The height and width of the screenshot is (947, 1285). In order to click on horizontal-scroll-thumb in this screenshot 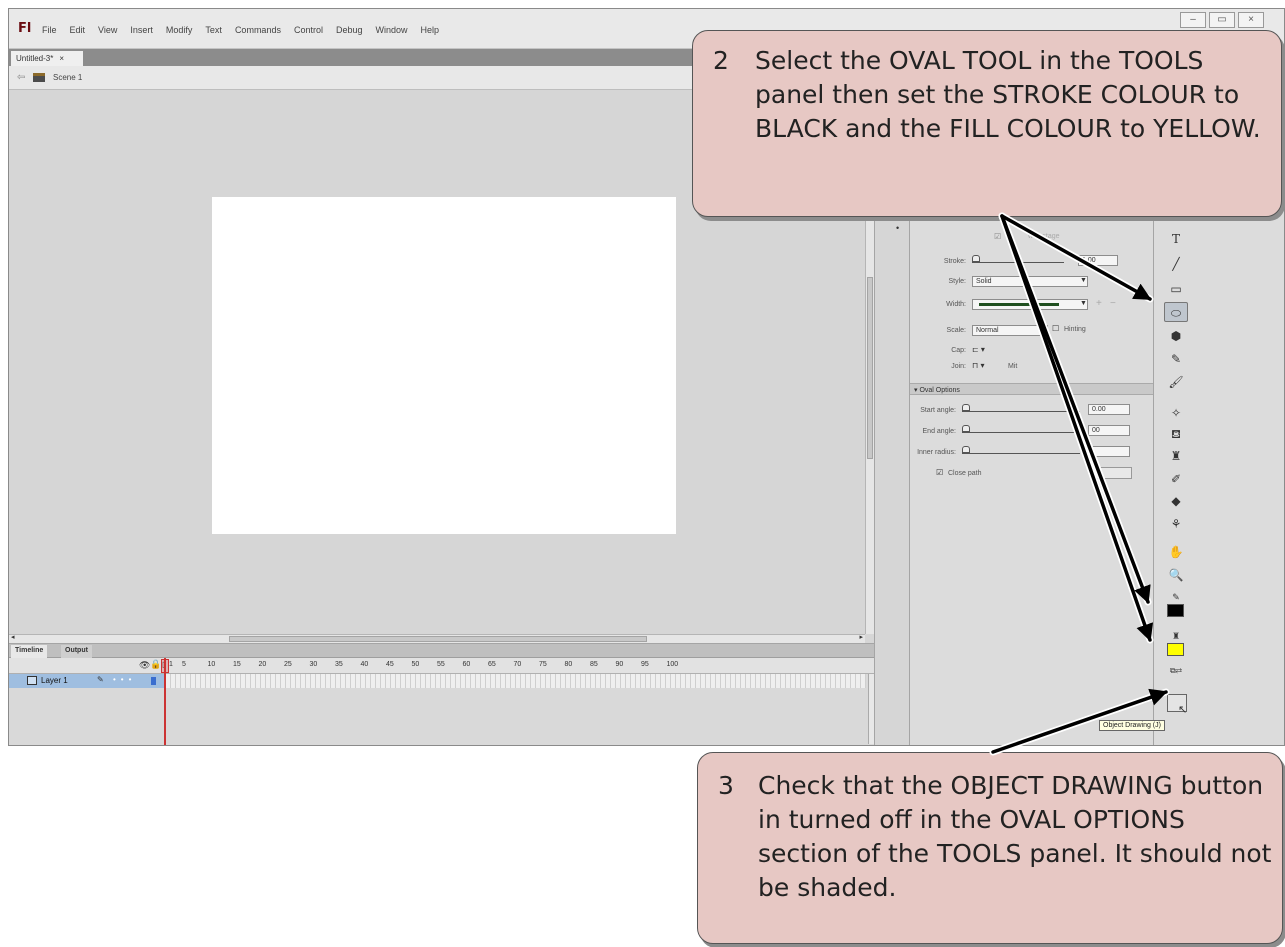, I will do `click(438, 639)`.